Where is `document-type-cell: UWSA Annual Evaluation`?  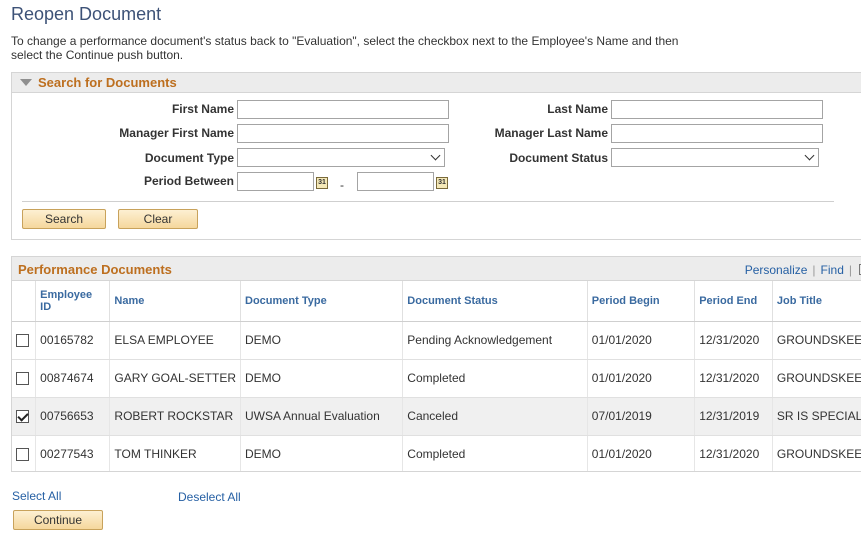 document-type-cell: UWSA Annual Evaluation is located at coordinates (322, 416).